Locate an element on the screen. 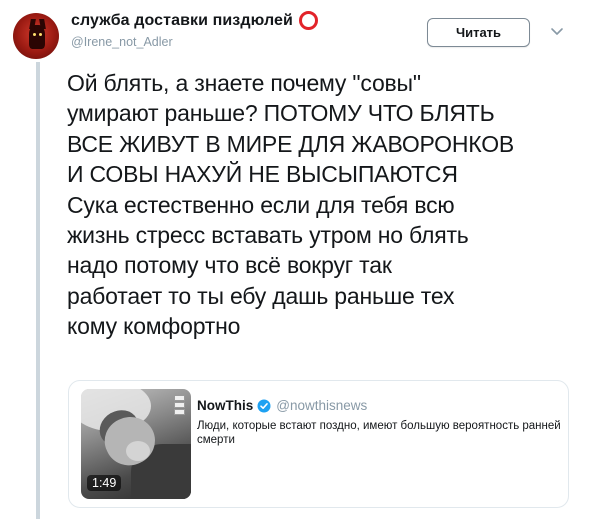  author-handle: @Irene_not_Adler is located at coordinates (122, 42).